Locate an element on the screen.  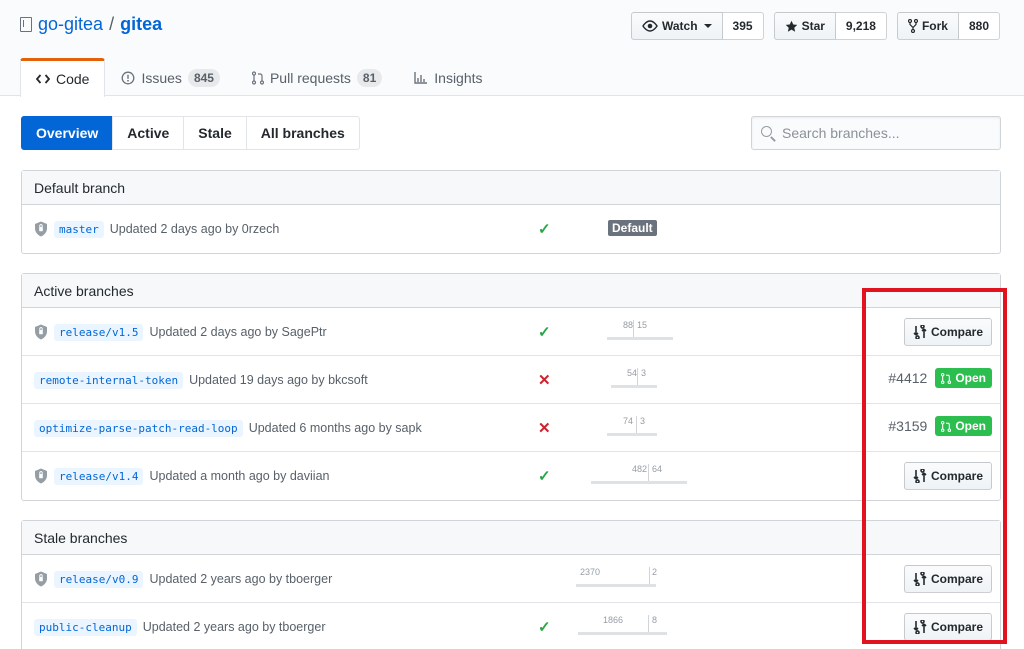
tab-code: Code is located at coordinates (63, 77).